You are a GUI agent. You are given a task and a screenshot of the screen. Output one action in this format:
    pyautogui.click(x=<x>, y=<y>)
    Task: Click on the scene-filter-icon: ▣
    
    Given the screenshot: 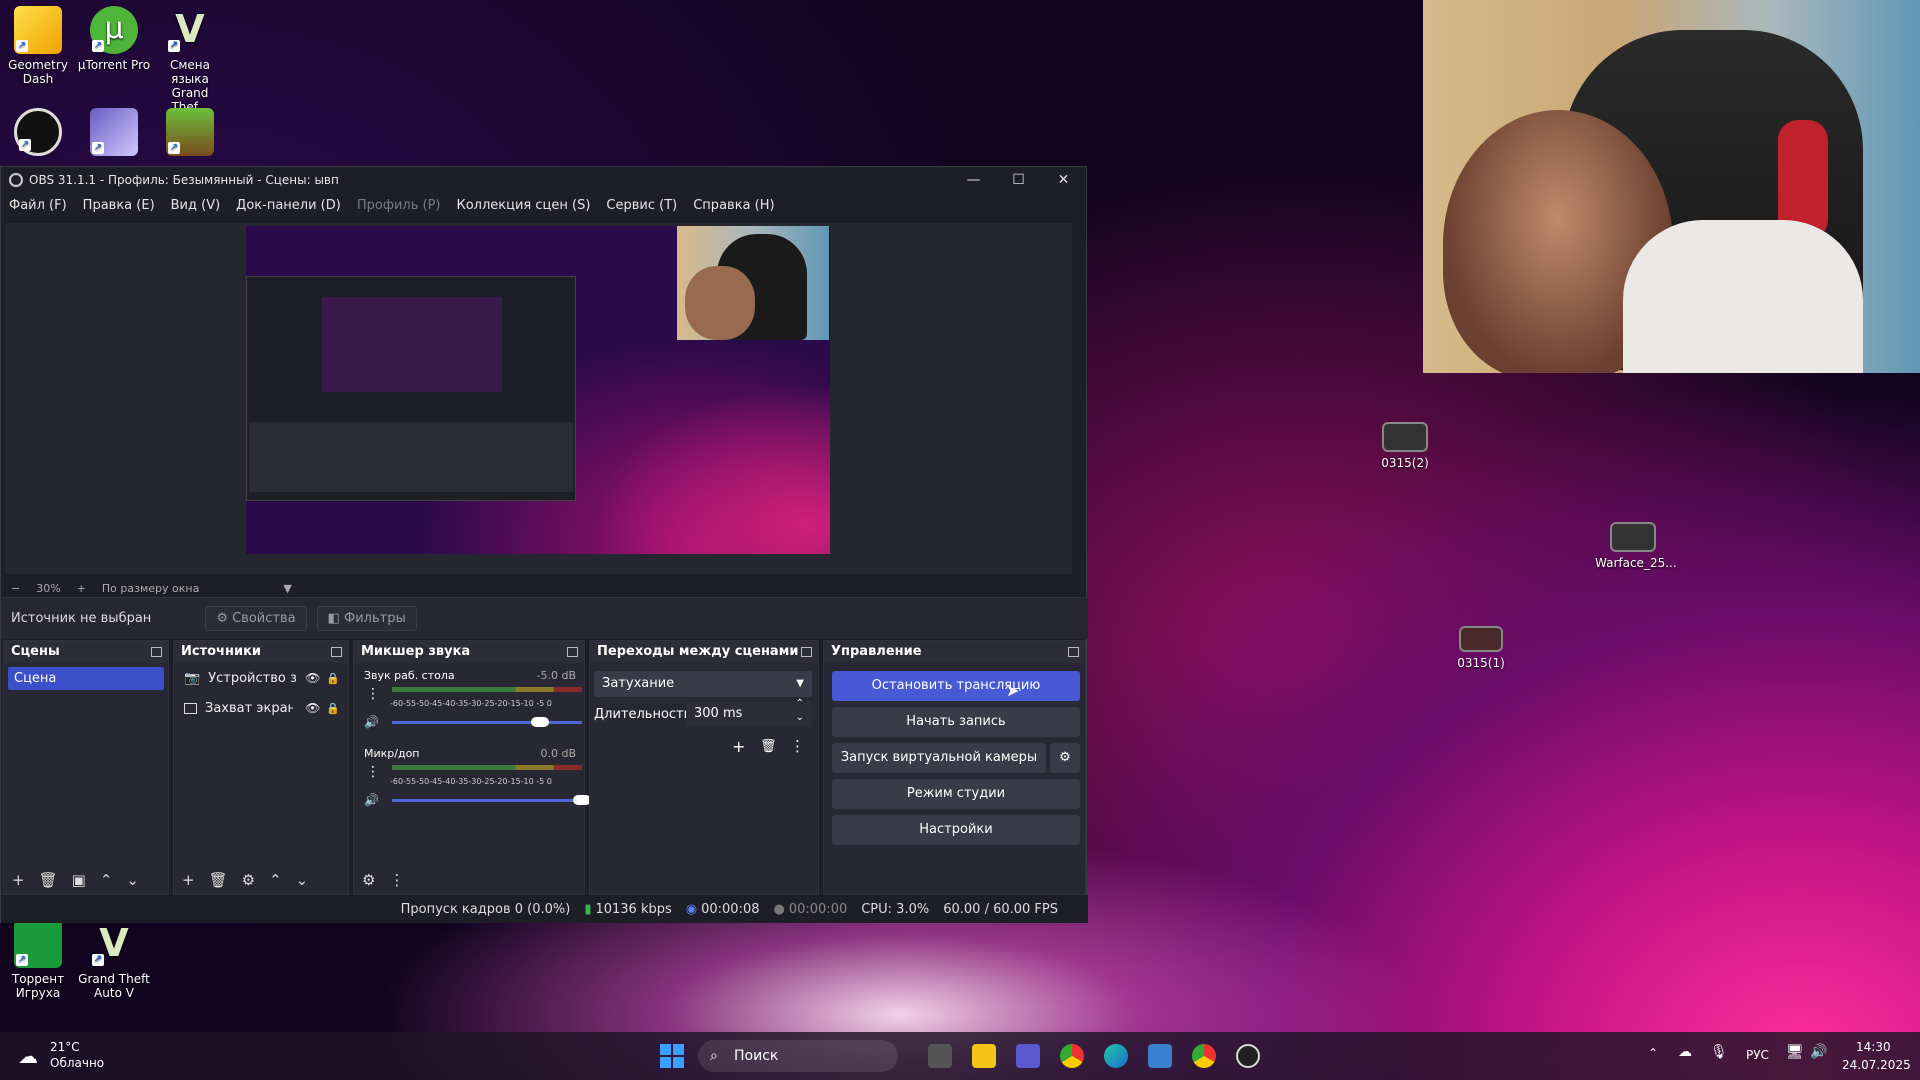 What is the action you would take?
    pyautogui.click(x=79, y=880)
    